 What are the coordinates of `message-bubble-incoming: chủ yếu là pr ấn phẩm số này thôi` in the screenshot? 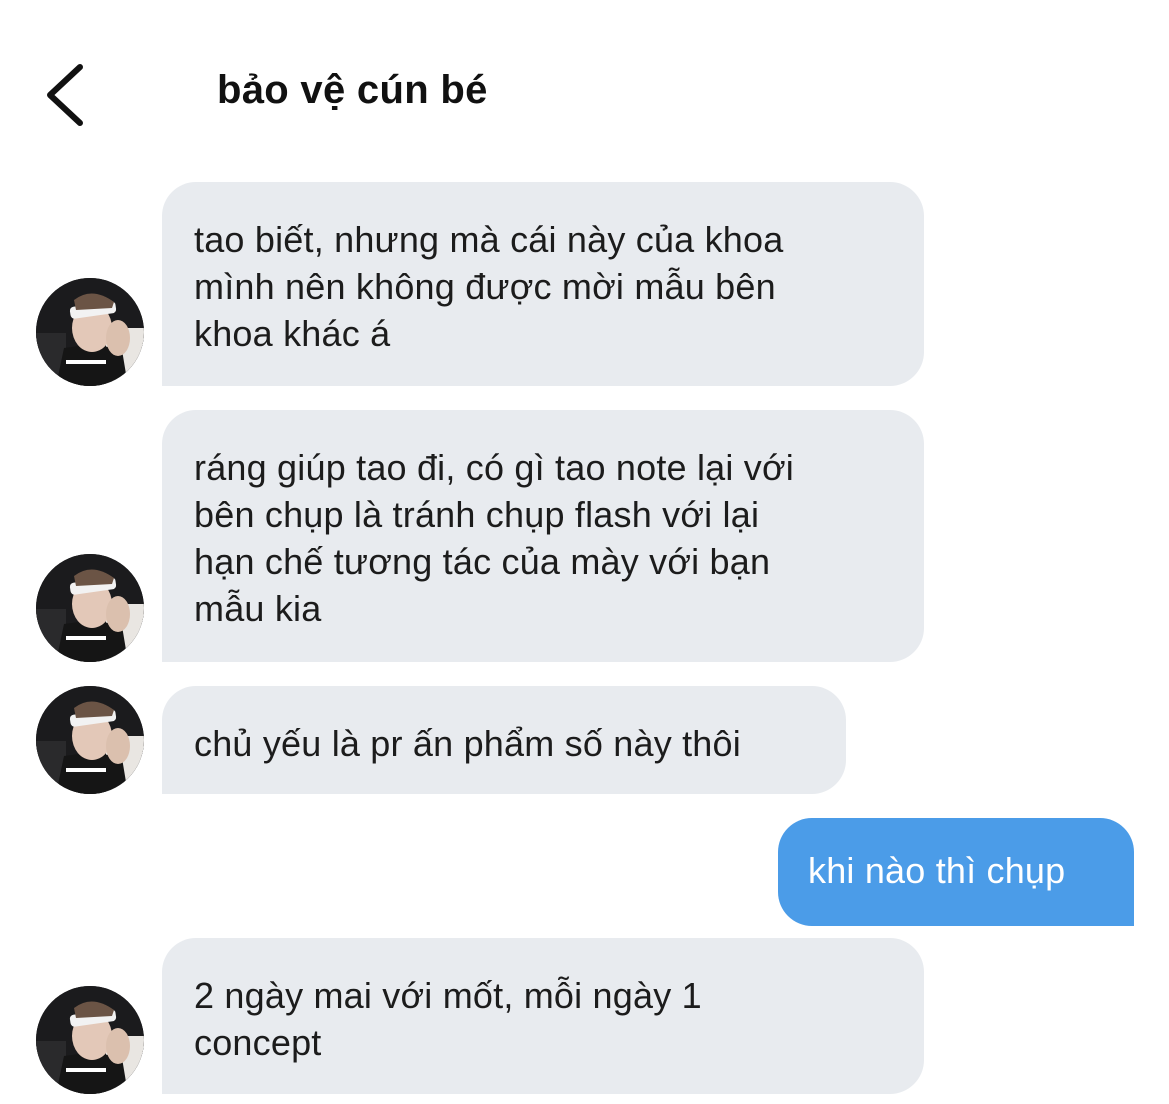 It's located at (504, 740).